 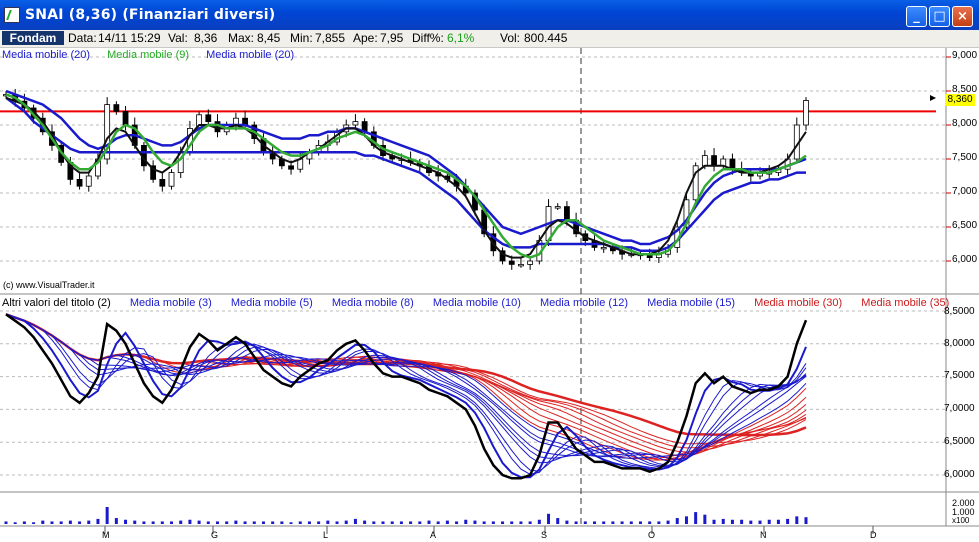 I want to click on y-tick: 6,5000, so click(x=959, y=441).